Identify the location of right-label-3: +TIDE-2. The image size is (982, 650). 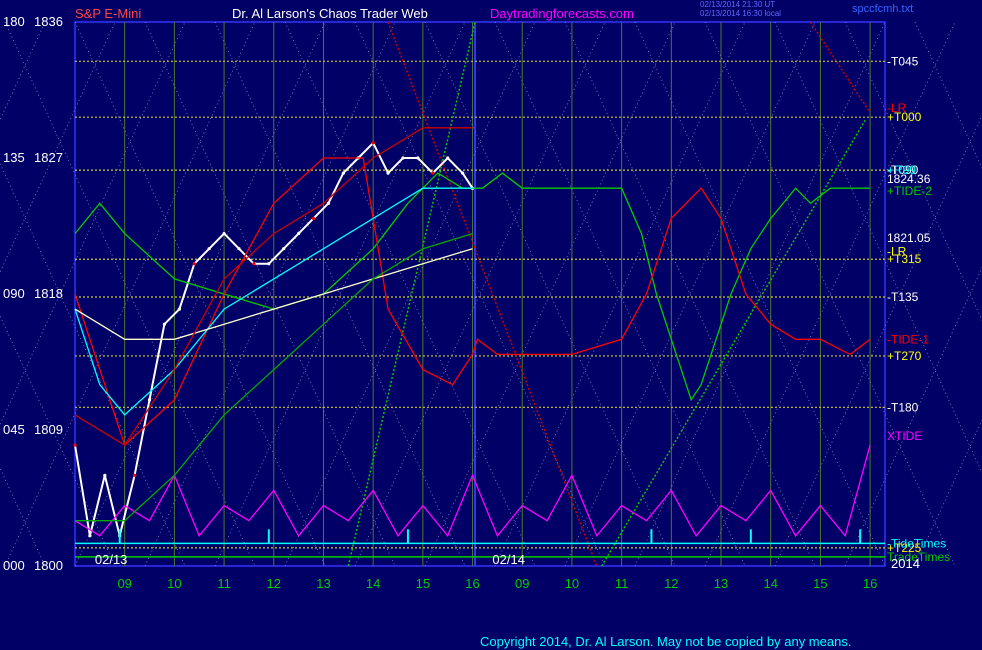
(909, 191).